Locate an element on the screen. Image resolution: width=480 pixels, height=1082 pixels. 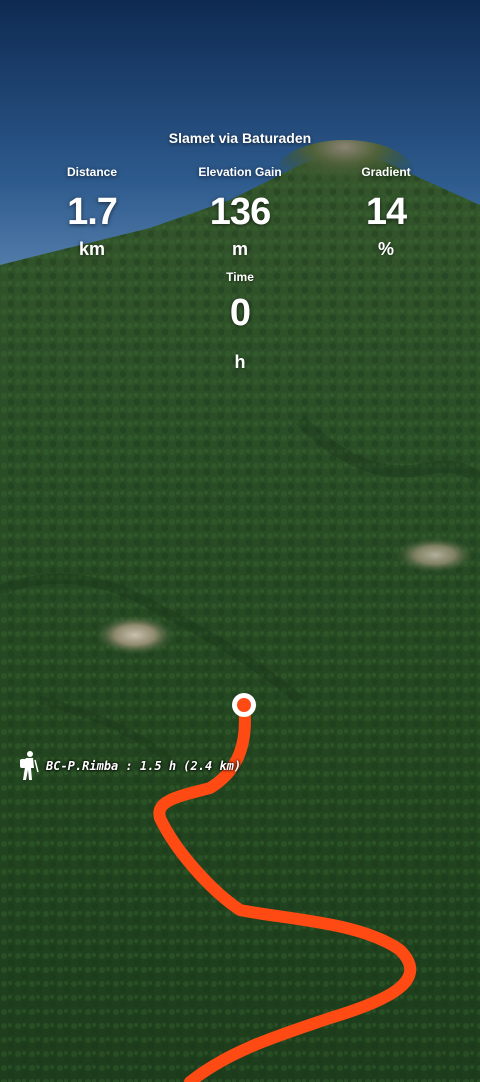
stat-value: 0 is located at coordinates (240, 313).